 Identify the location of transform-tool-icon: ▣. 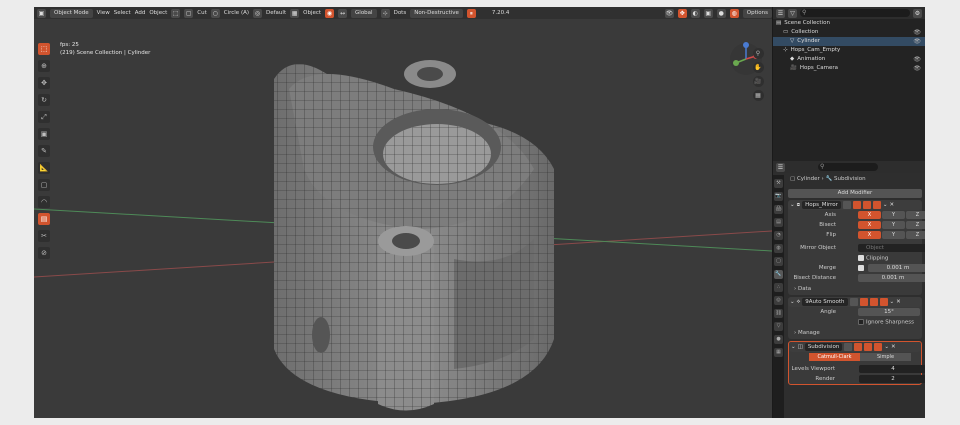
(44, 134).